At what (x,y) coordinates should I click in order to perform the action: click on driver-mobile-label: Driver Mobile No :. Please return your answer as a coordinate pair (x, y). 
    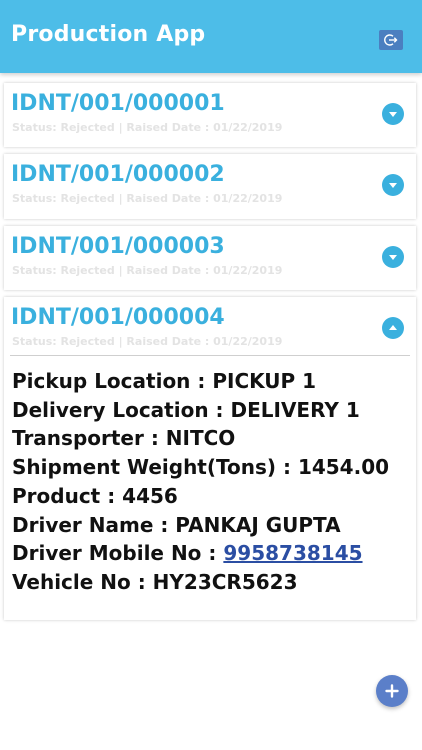
    Looking at the image, I should click on (118, 553).